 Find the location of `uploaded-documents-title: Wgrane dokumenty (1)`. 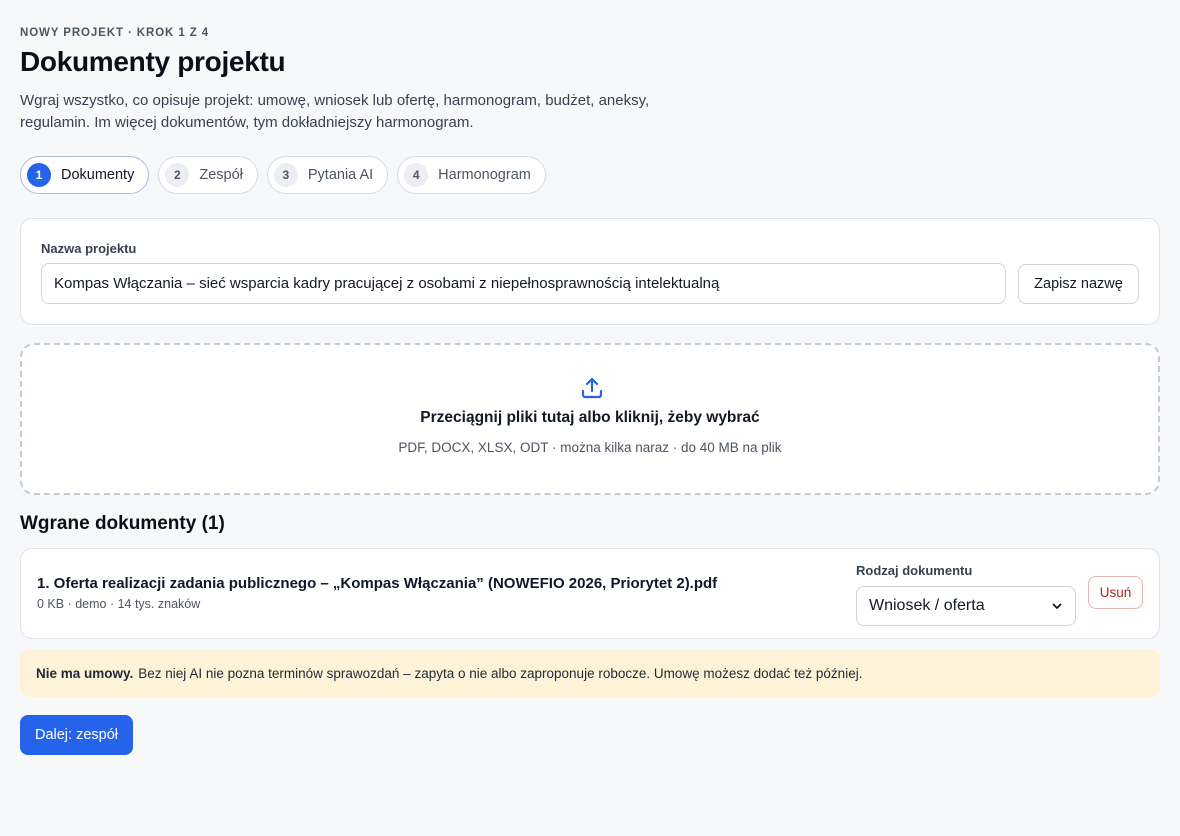

uploaded-documents-title: Wgrane dokumenty (1) is located at coordinates (122, 523).